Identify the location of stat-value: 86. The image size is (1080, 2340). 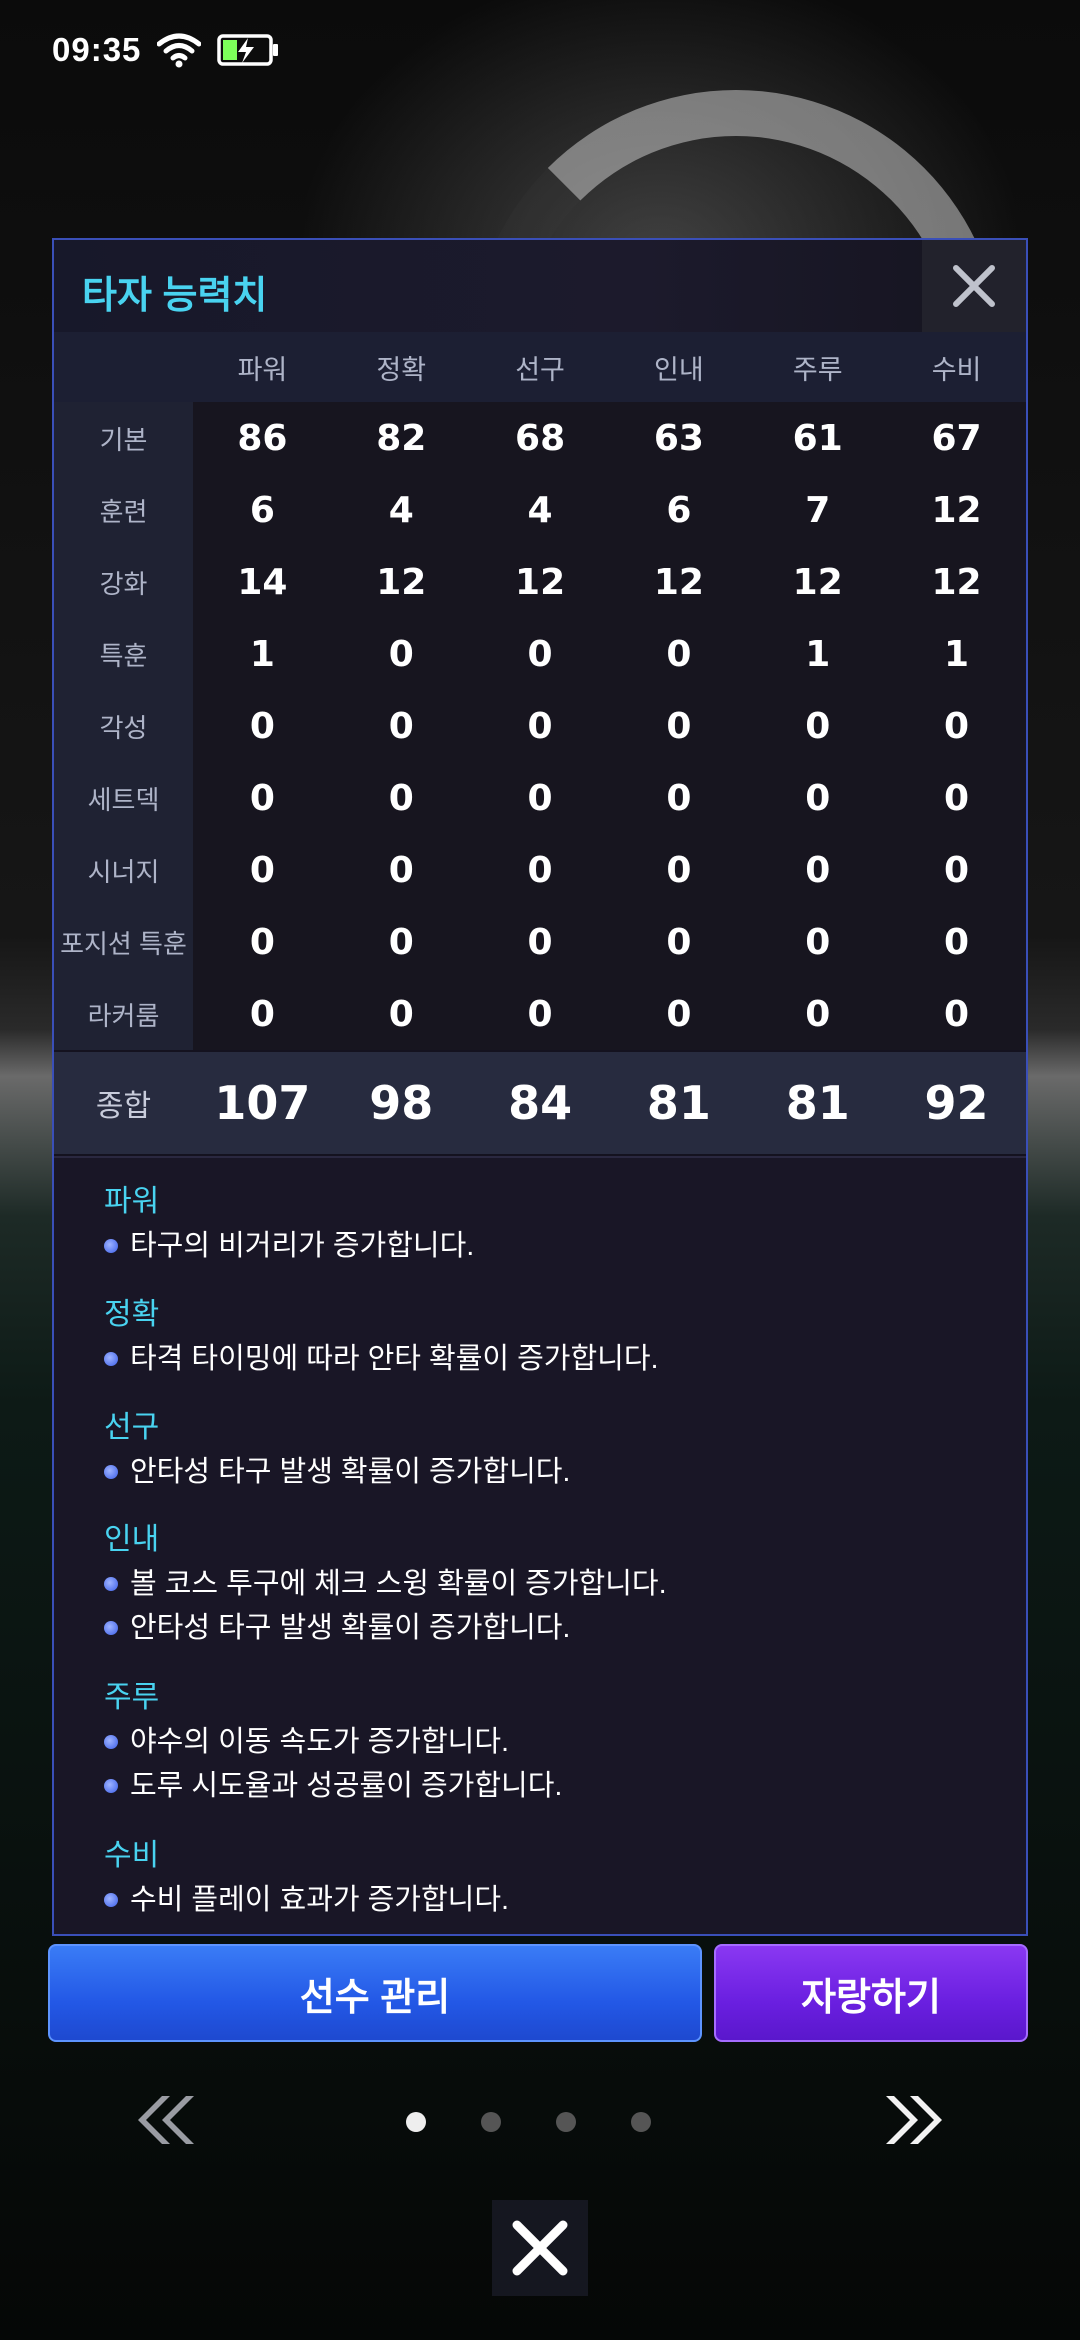
(262, 438).